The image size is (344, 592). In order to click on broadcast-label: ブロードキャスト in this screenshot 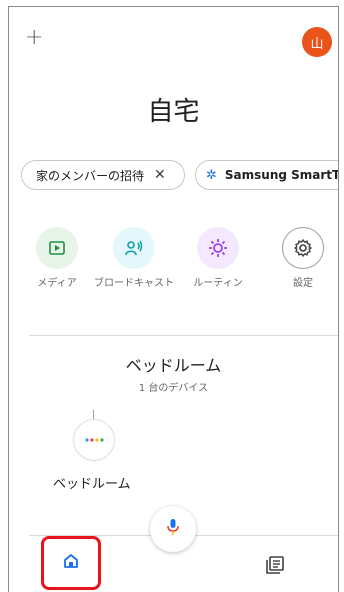, I will do `click(134, 283)`.